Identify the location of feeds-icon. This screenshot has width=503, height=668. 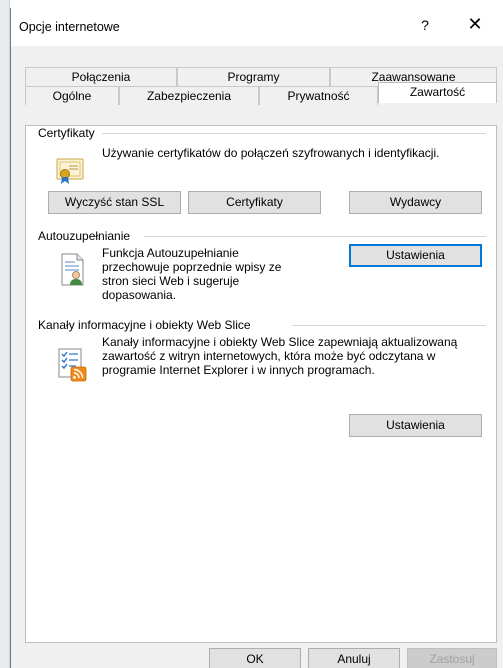
(72, 365).